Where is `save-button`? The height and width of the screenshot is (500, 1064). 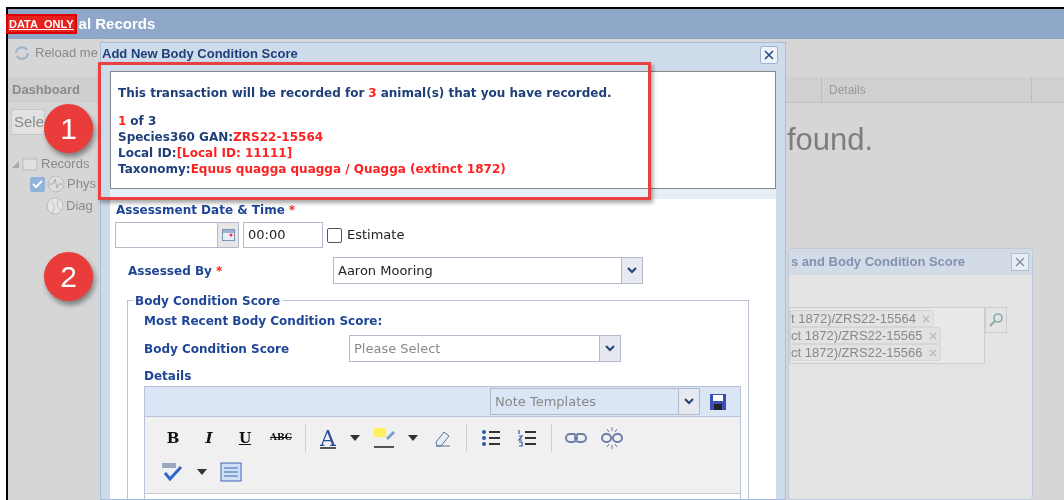
save-button is located at coordinates (719, 401).